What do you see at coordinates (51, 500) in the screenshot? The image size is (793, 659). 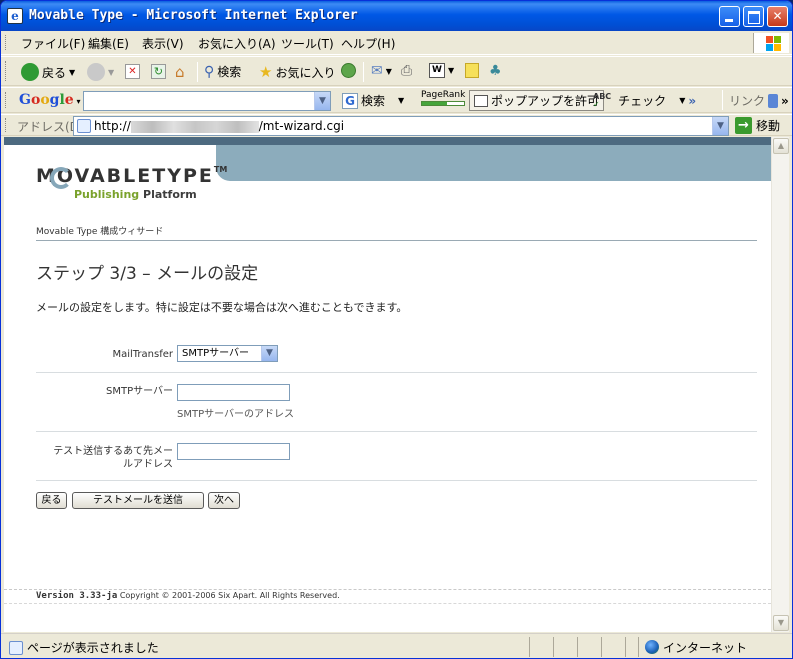 I see `back-button: 戻る` at bounding box center [51, 500].